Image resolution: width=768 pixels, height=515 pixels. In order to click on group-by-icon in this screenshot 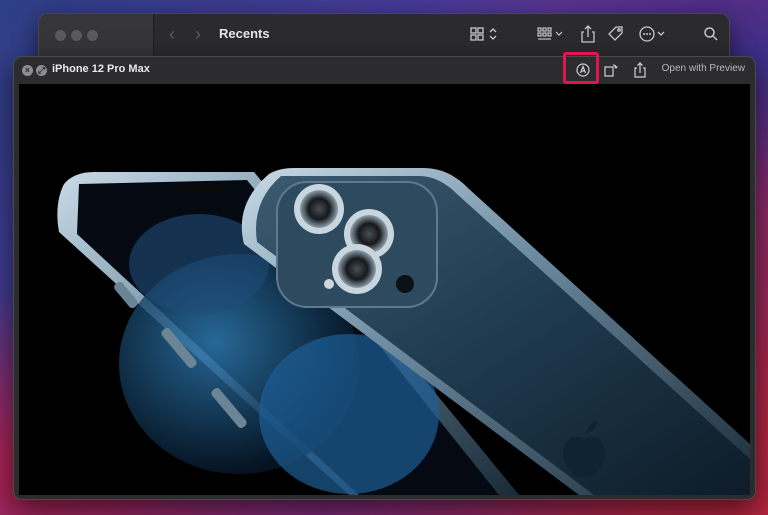, I will do `click(551, 34)`.